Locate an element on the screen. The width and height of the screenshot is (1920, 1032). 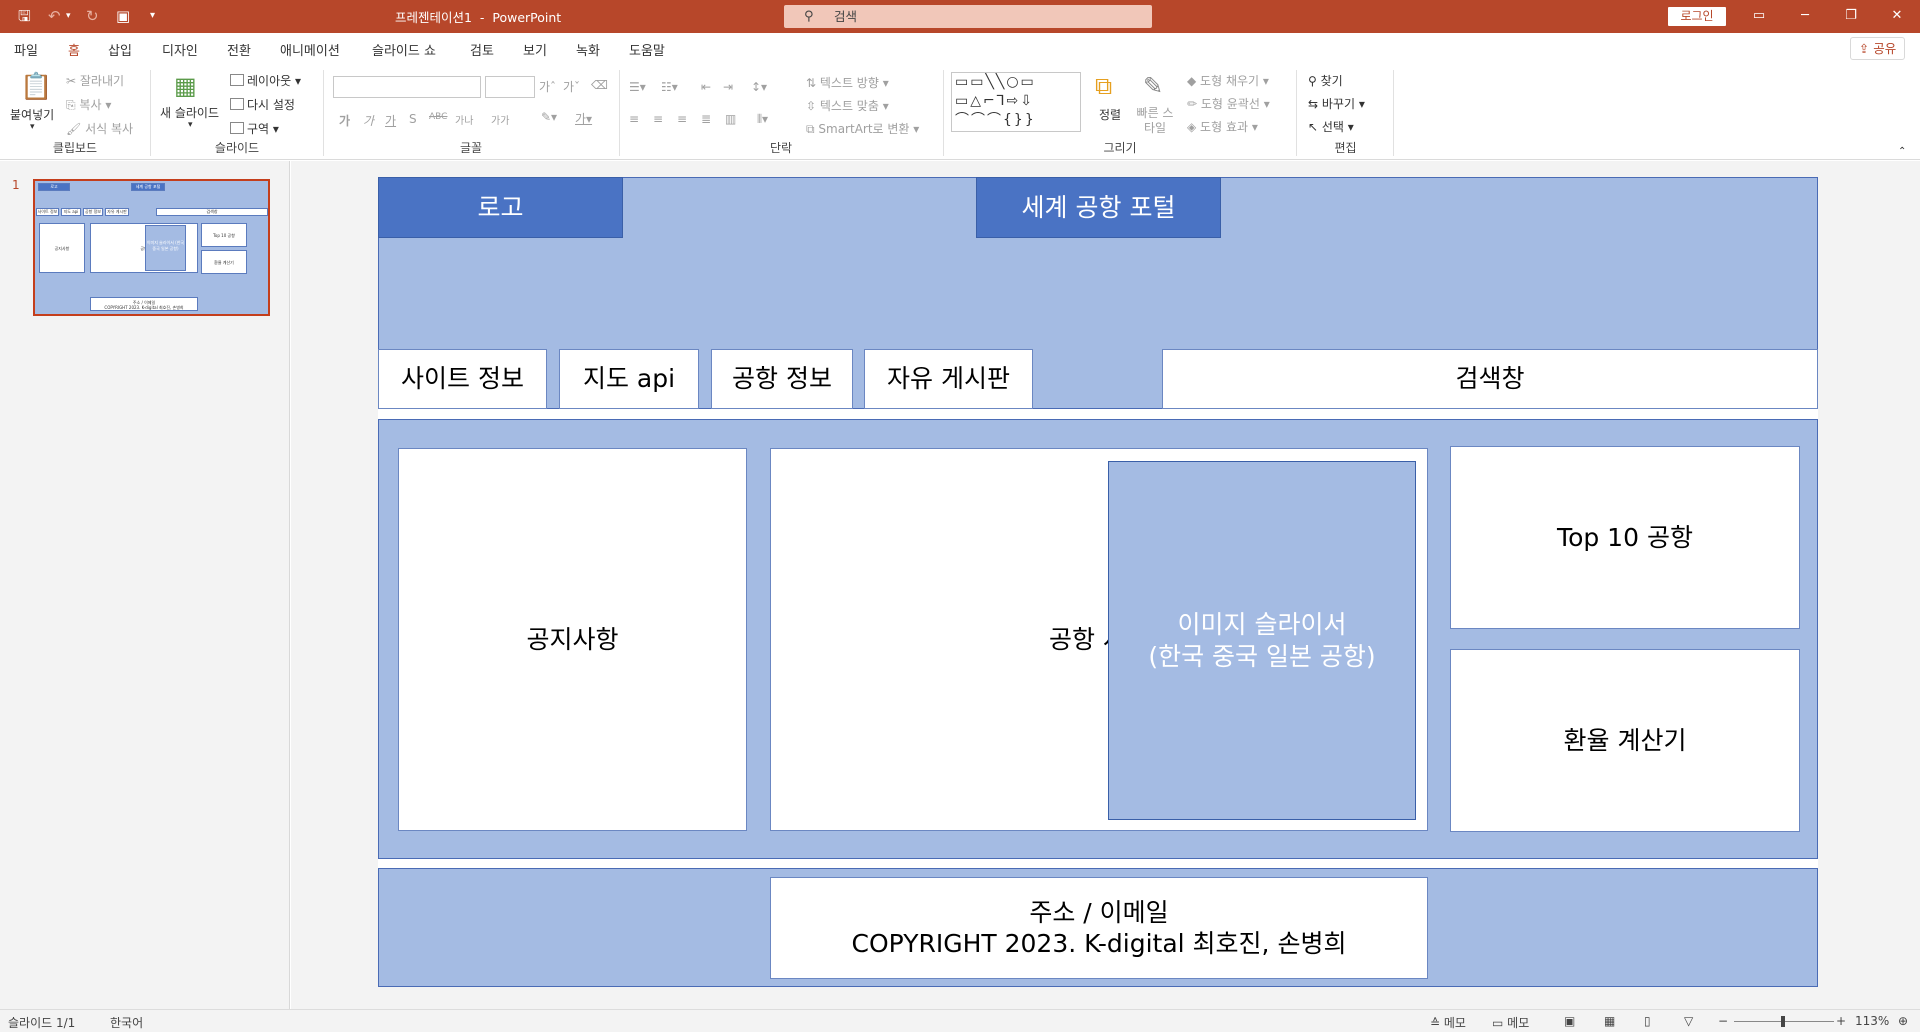
nav-free-board: 자유 게시판 is located at coordinates (948, 379).